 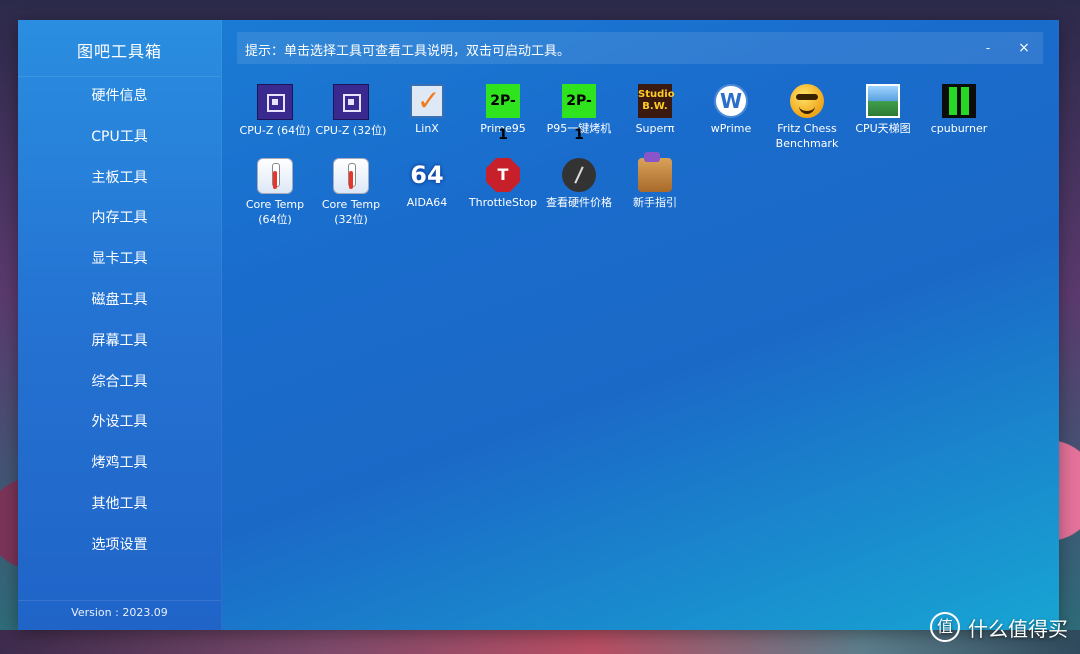 What do you see at coordinates (351, 130) in the screenshot?
I see `tool-label: CPU-Z (32位)` at bounding box center [351, 130].